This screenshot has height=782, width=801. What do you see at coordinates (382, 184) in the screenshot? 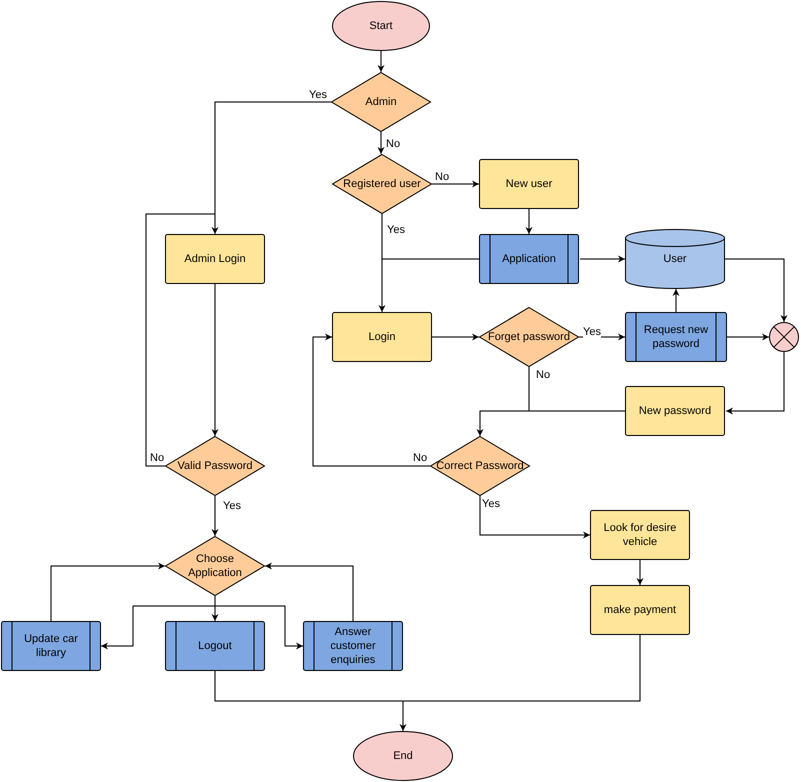
I see `decision-node: Registered user` at bounding box center [382, 184].